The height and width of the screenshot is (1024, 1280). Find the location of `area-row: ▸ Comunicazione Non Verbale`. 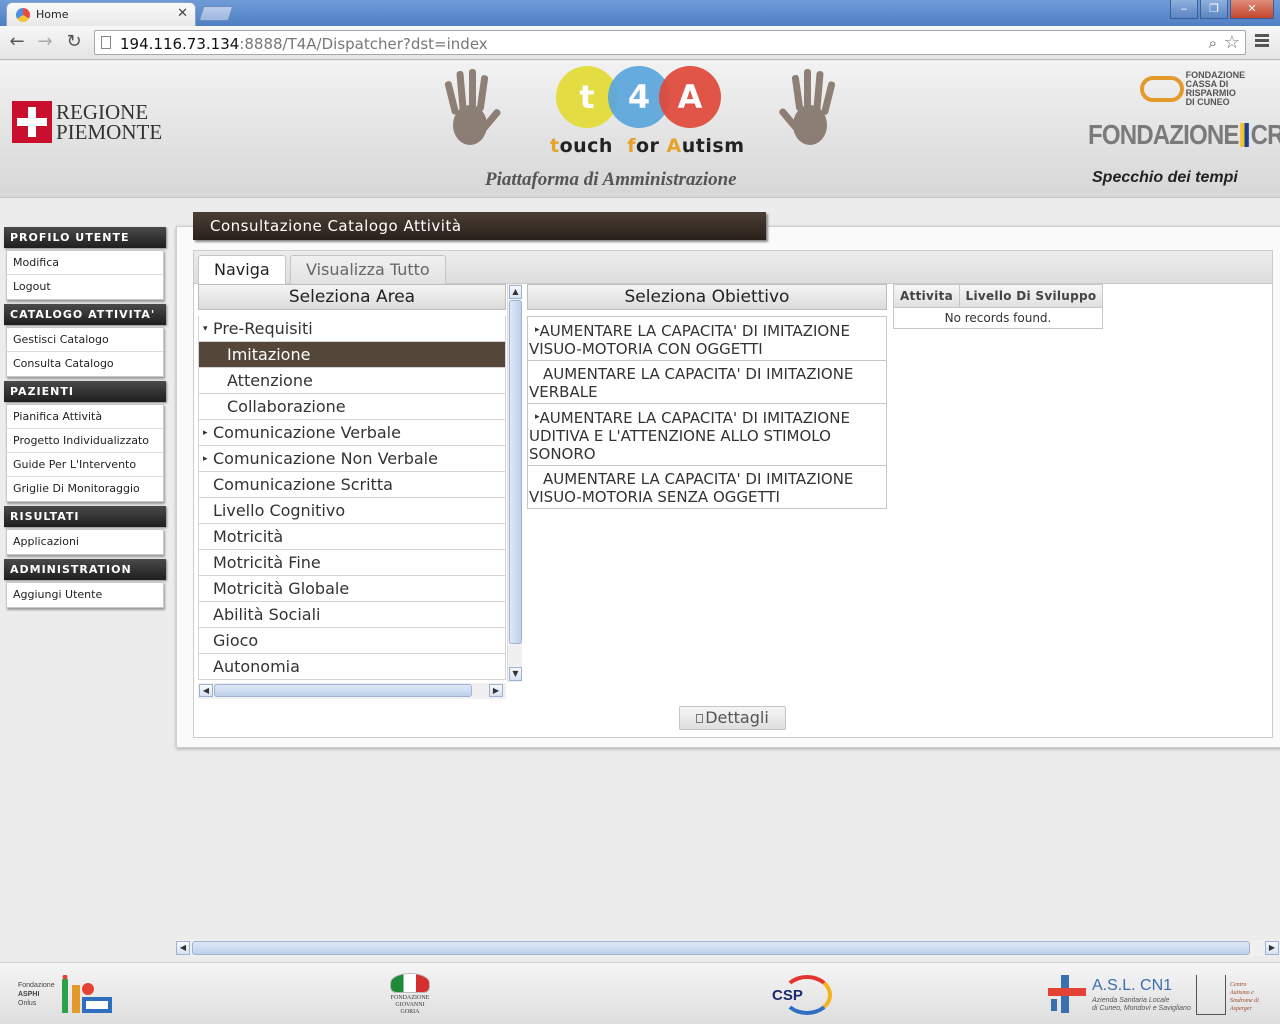

area-row: ▸ Comunicazione Non Verbale is located at coordinates (352, 459).